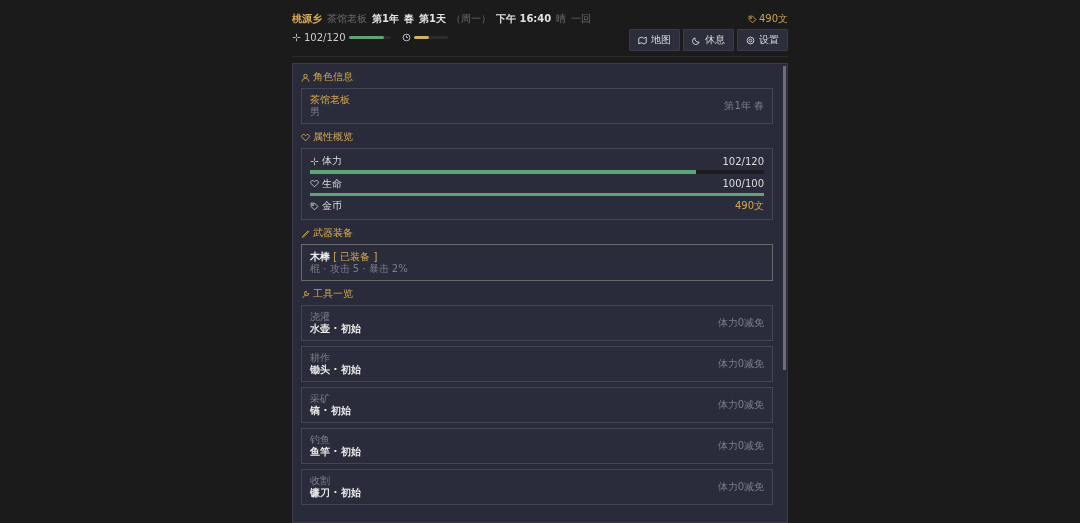  What do you see at coordinates (333, 77) in the screenshot?
I see `section-title: 角色信息` at bounding box center [333, 77].